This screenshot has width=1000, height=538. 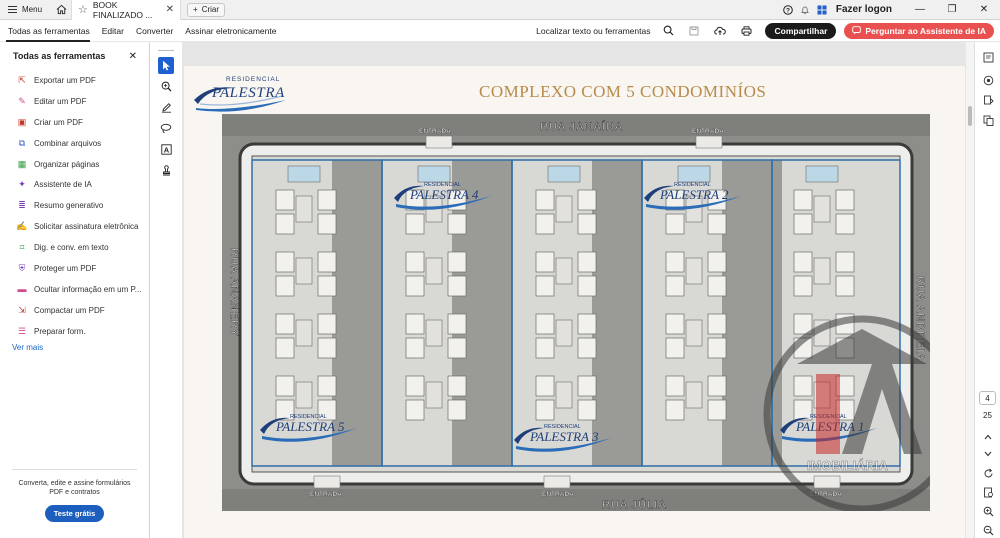 I want to click on tab-all-tools-label: Todas as ferramentas, so click(x=49, y=30).